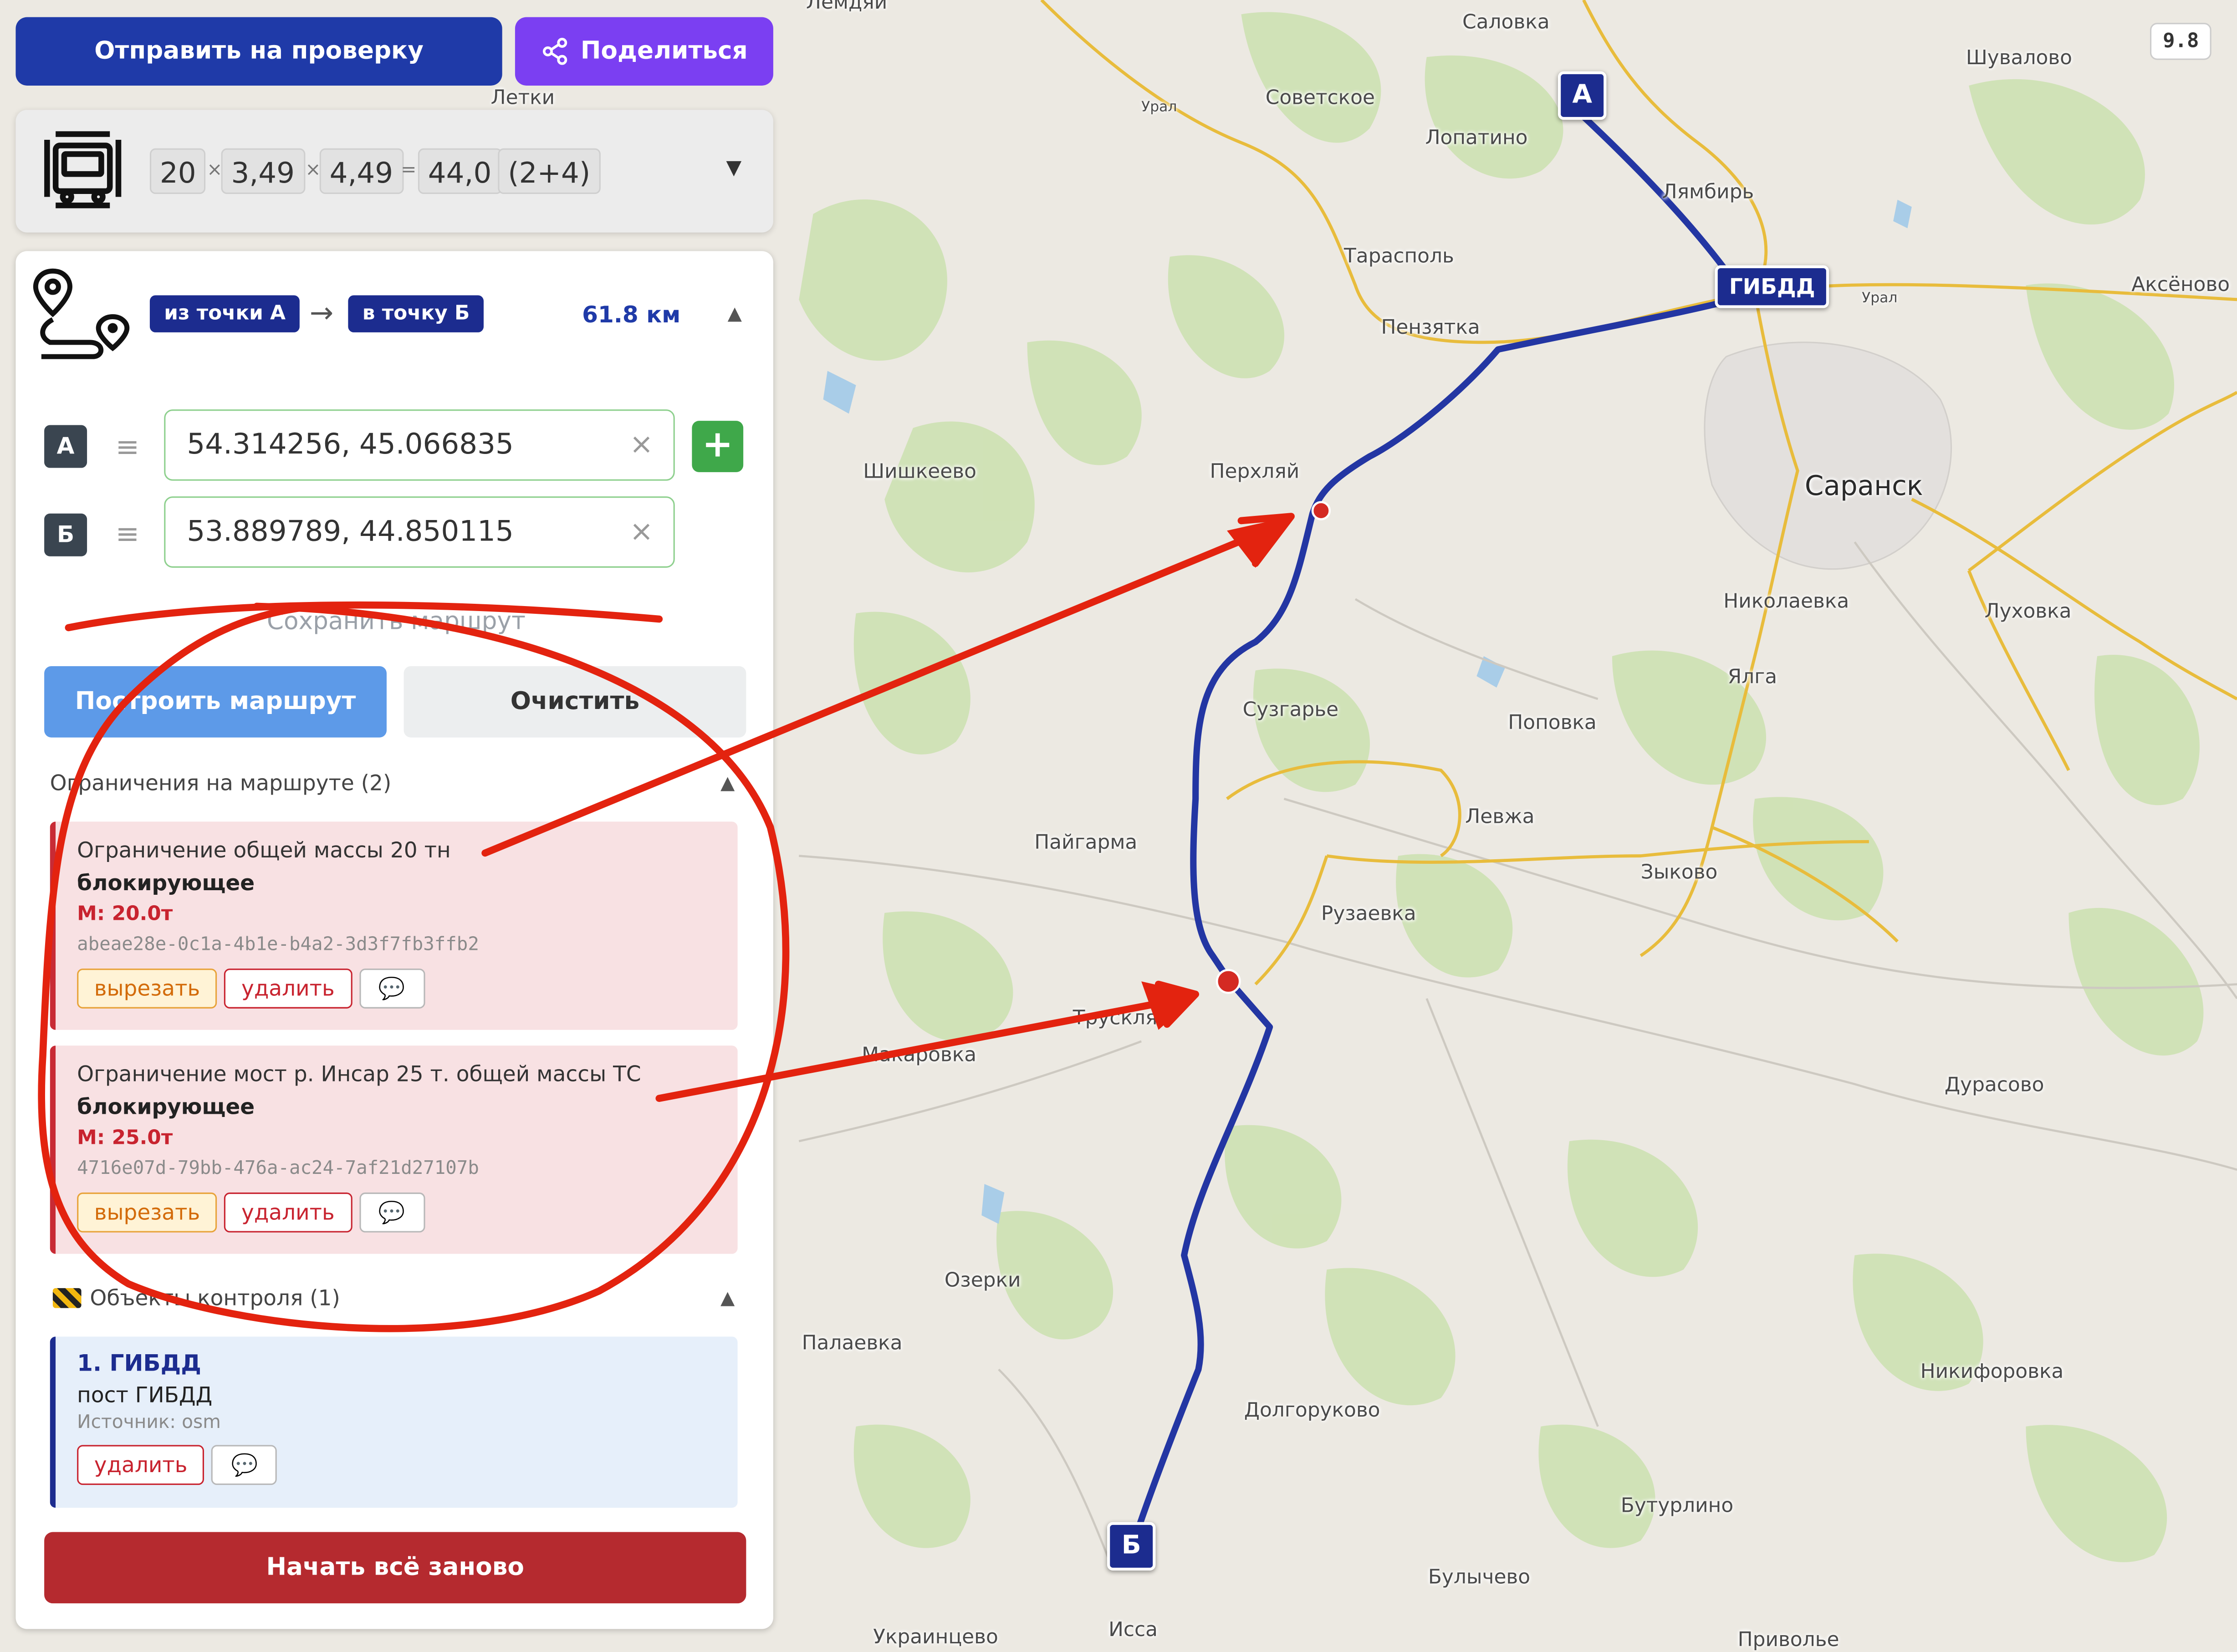  Describe the element at coordinates (350, 444) in the screenshot. I see `point-a-value: 54.314256, 45.066835` at that location.